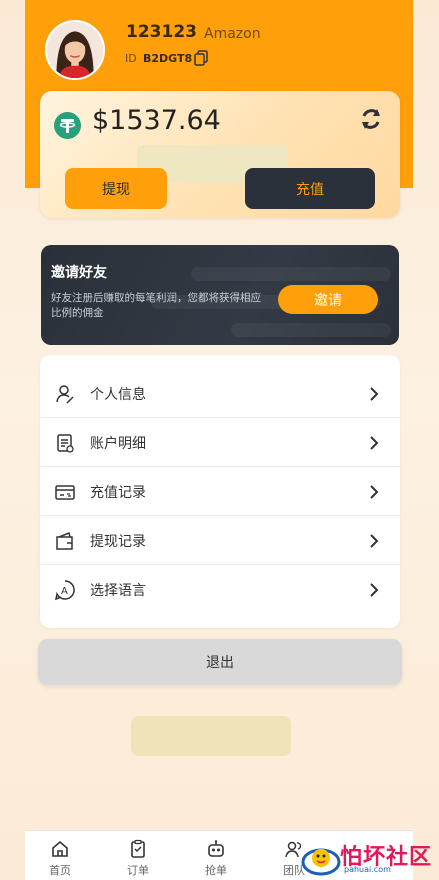 This screenshot has width=439, height=880. I want to click on menu-item-account-details: 账户明细, so click(220, 442).